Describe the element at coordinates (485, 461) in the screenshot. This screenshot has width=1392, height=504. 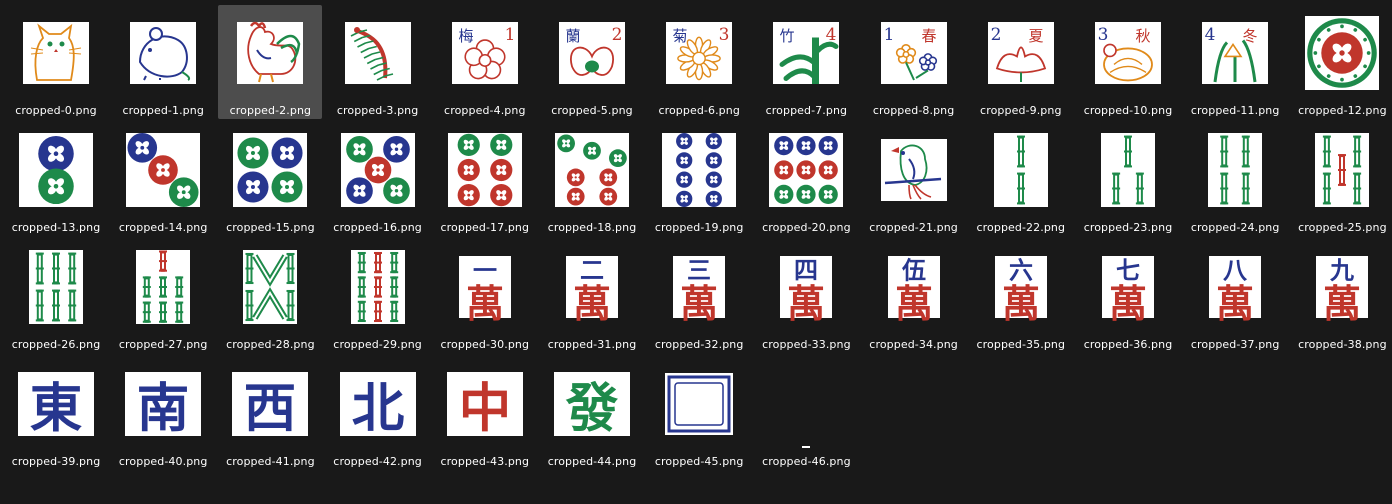
I see `file-name-label: cropped-43.png` at that location.